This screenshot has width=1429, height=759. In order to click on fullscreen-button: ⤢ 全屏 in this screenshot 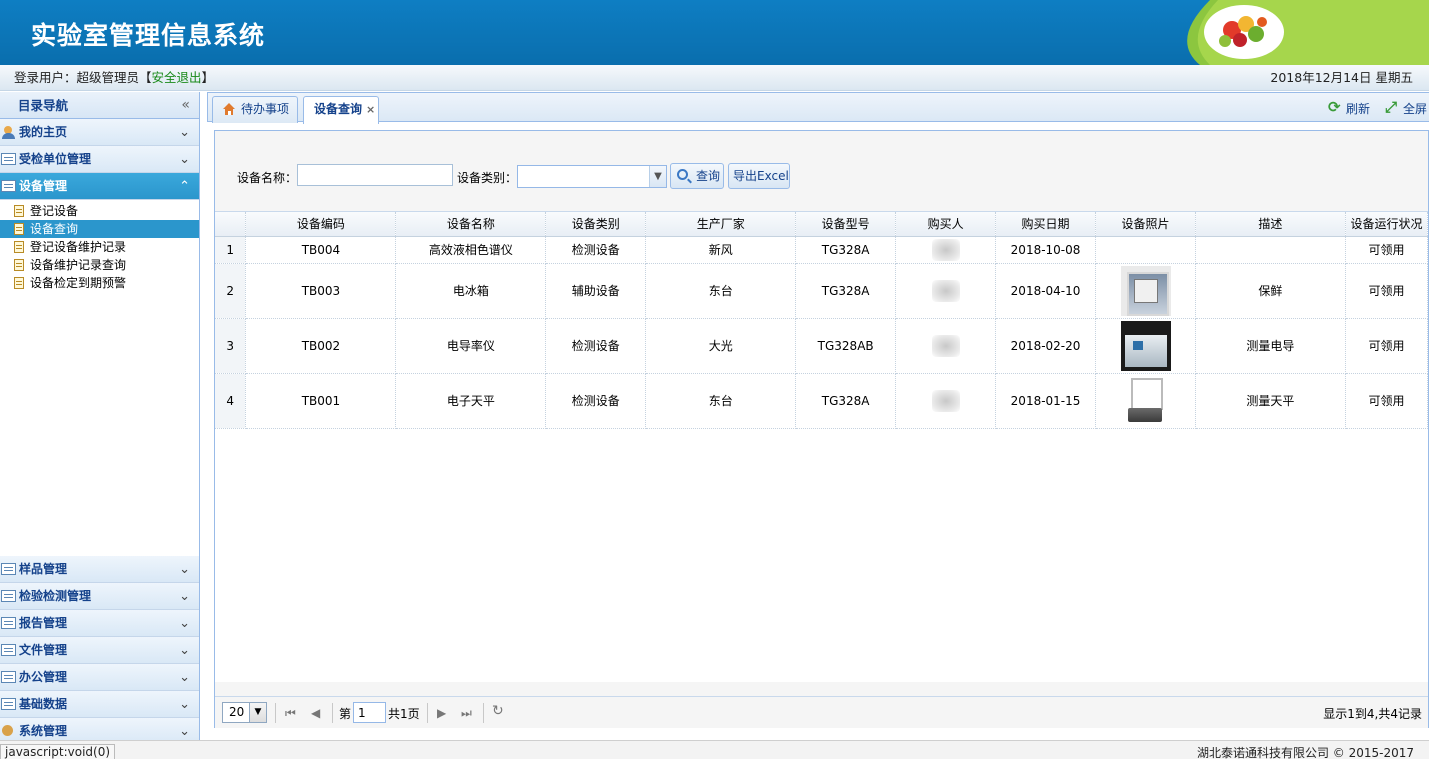, I will do `click(1406, 107)`.